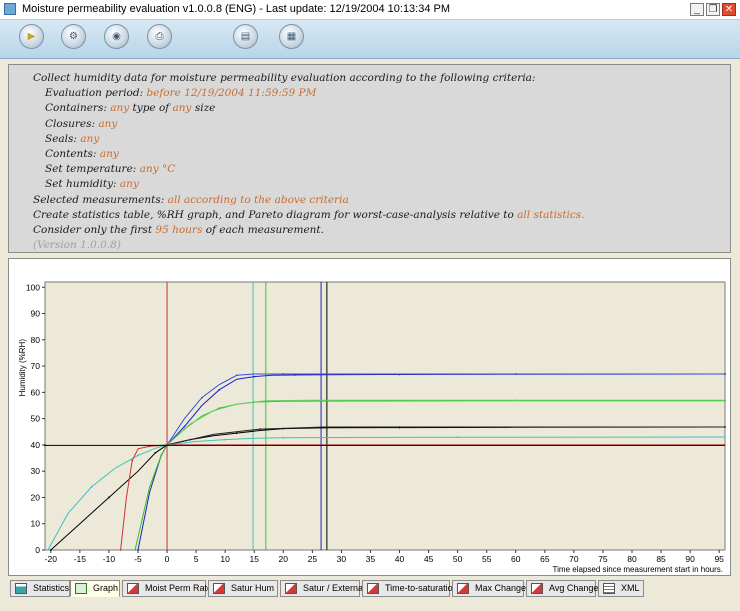 The height and width of the screenshot is (611, 740). I want to click on x-tick-label: 45, so click(429, 559).